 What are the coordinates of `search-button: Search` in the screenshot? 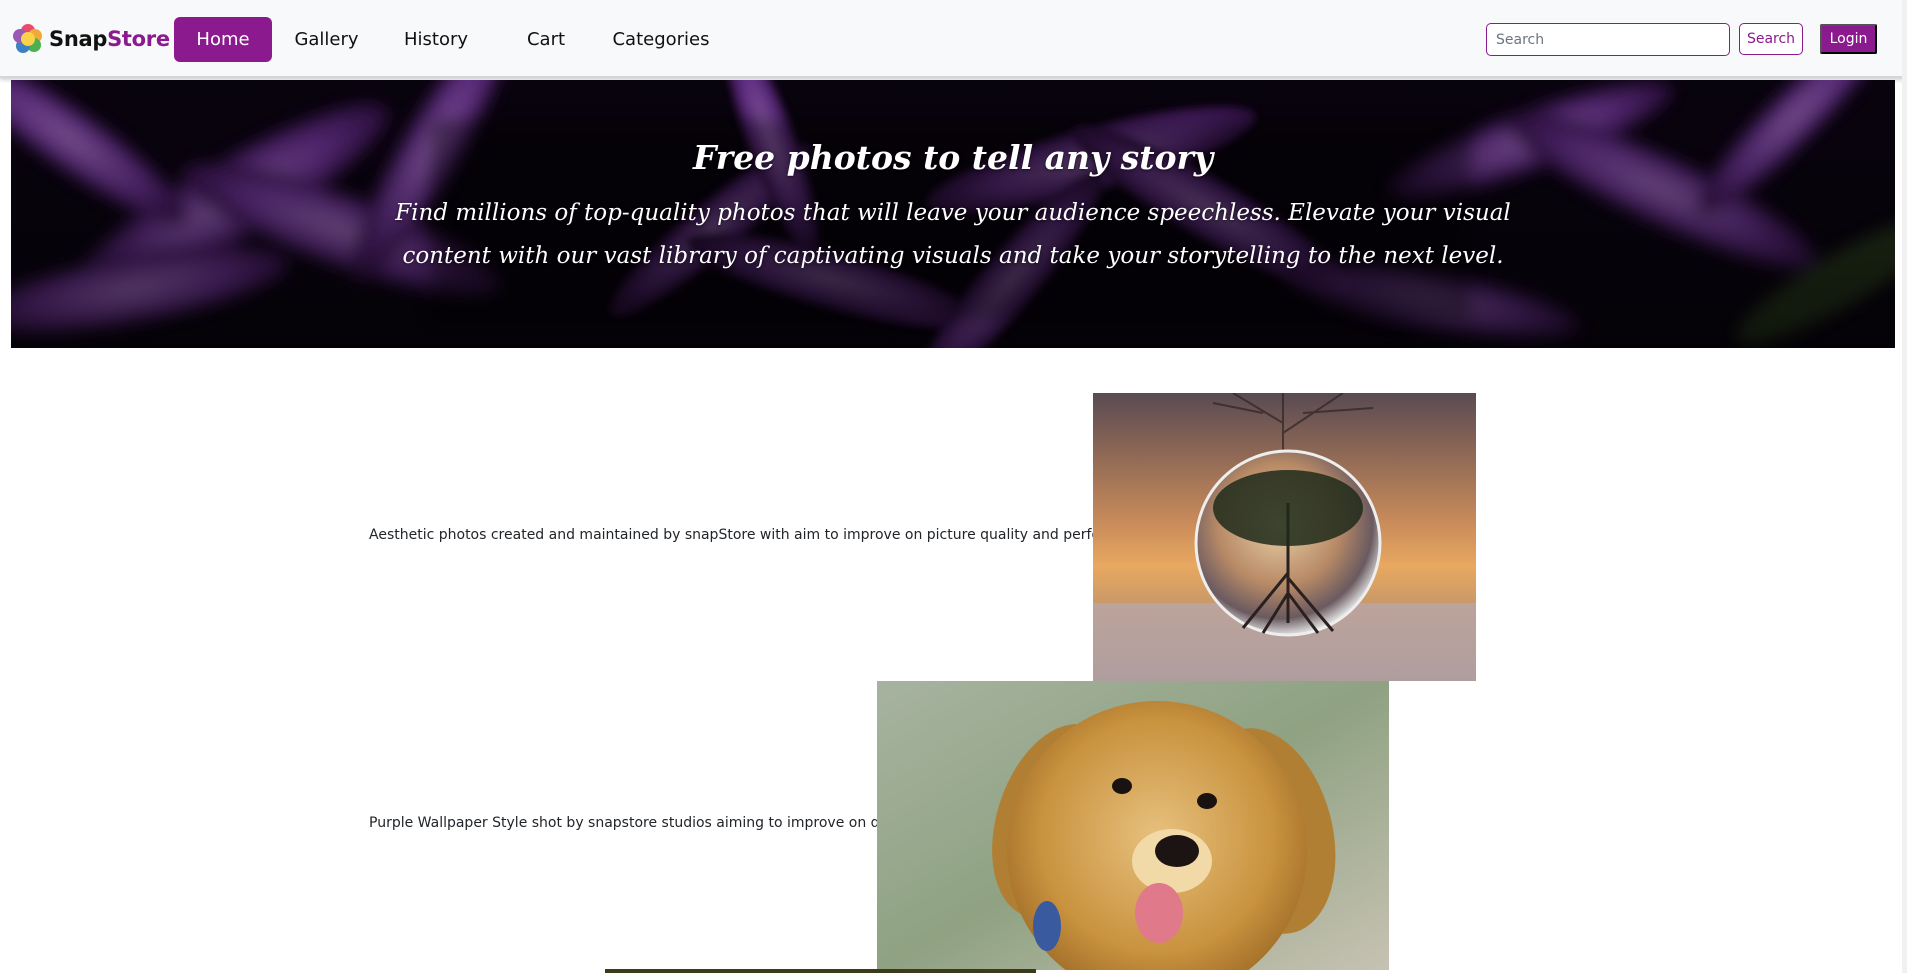 It's located at (1771, 39).